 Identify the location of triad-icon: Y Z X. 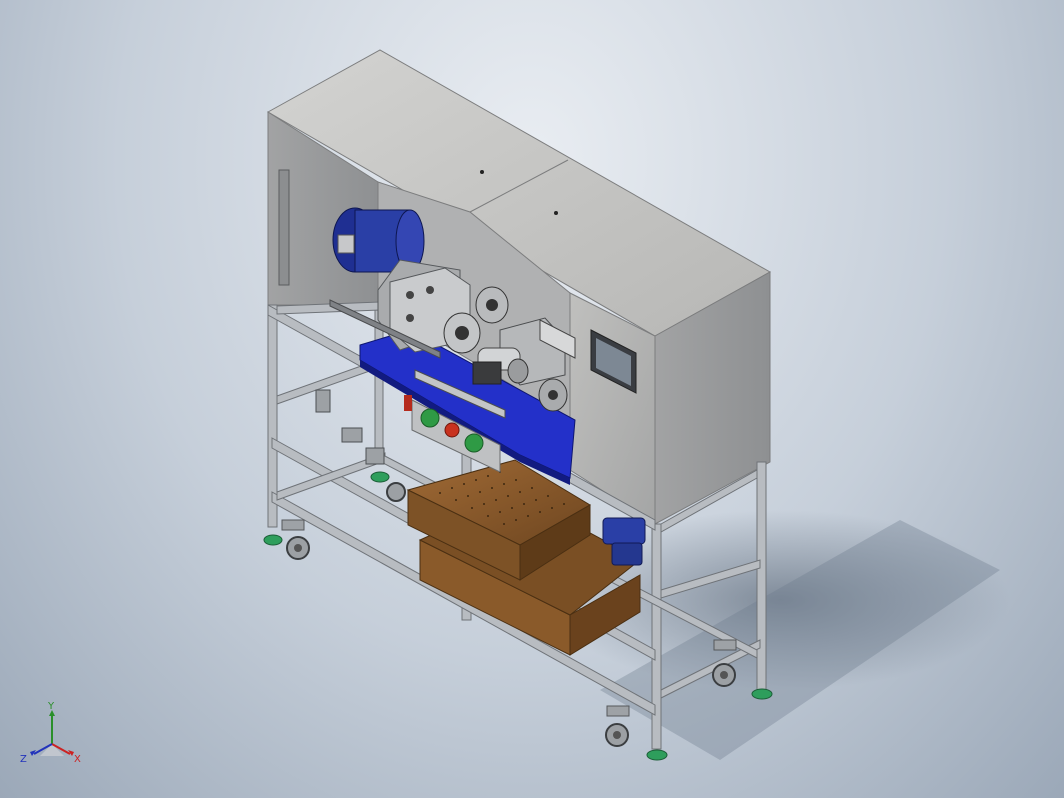
(50, 733).